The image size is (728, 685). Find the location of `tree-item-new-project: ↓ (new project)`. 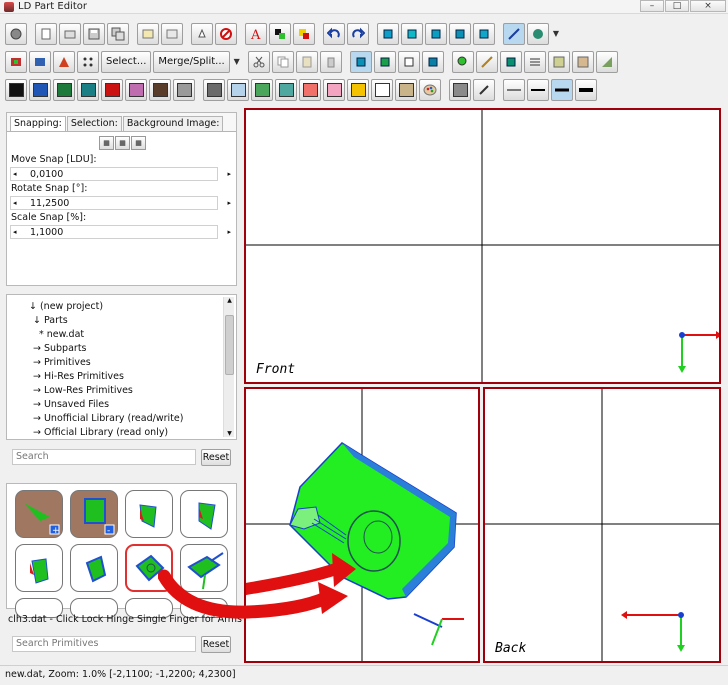

tree-item-new-project: ↓ (new project) is located at coordinates (66, 306).